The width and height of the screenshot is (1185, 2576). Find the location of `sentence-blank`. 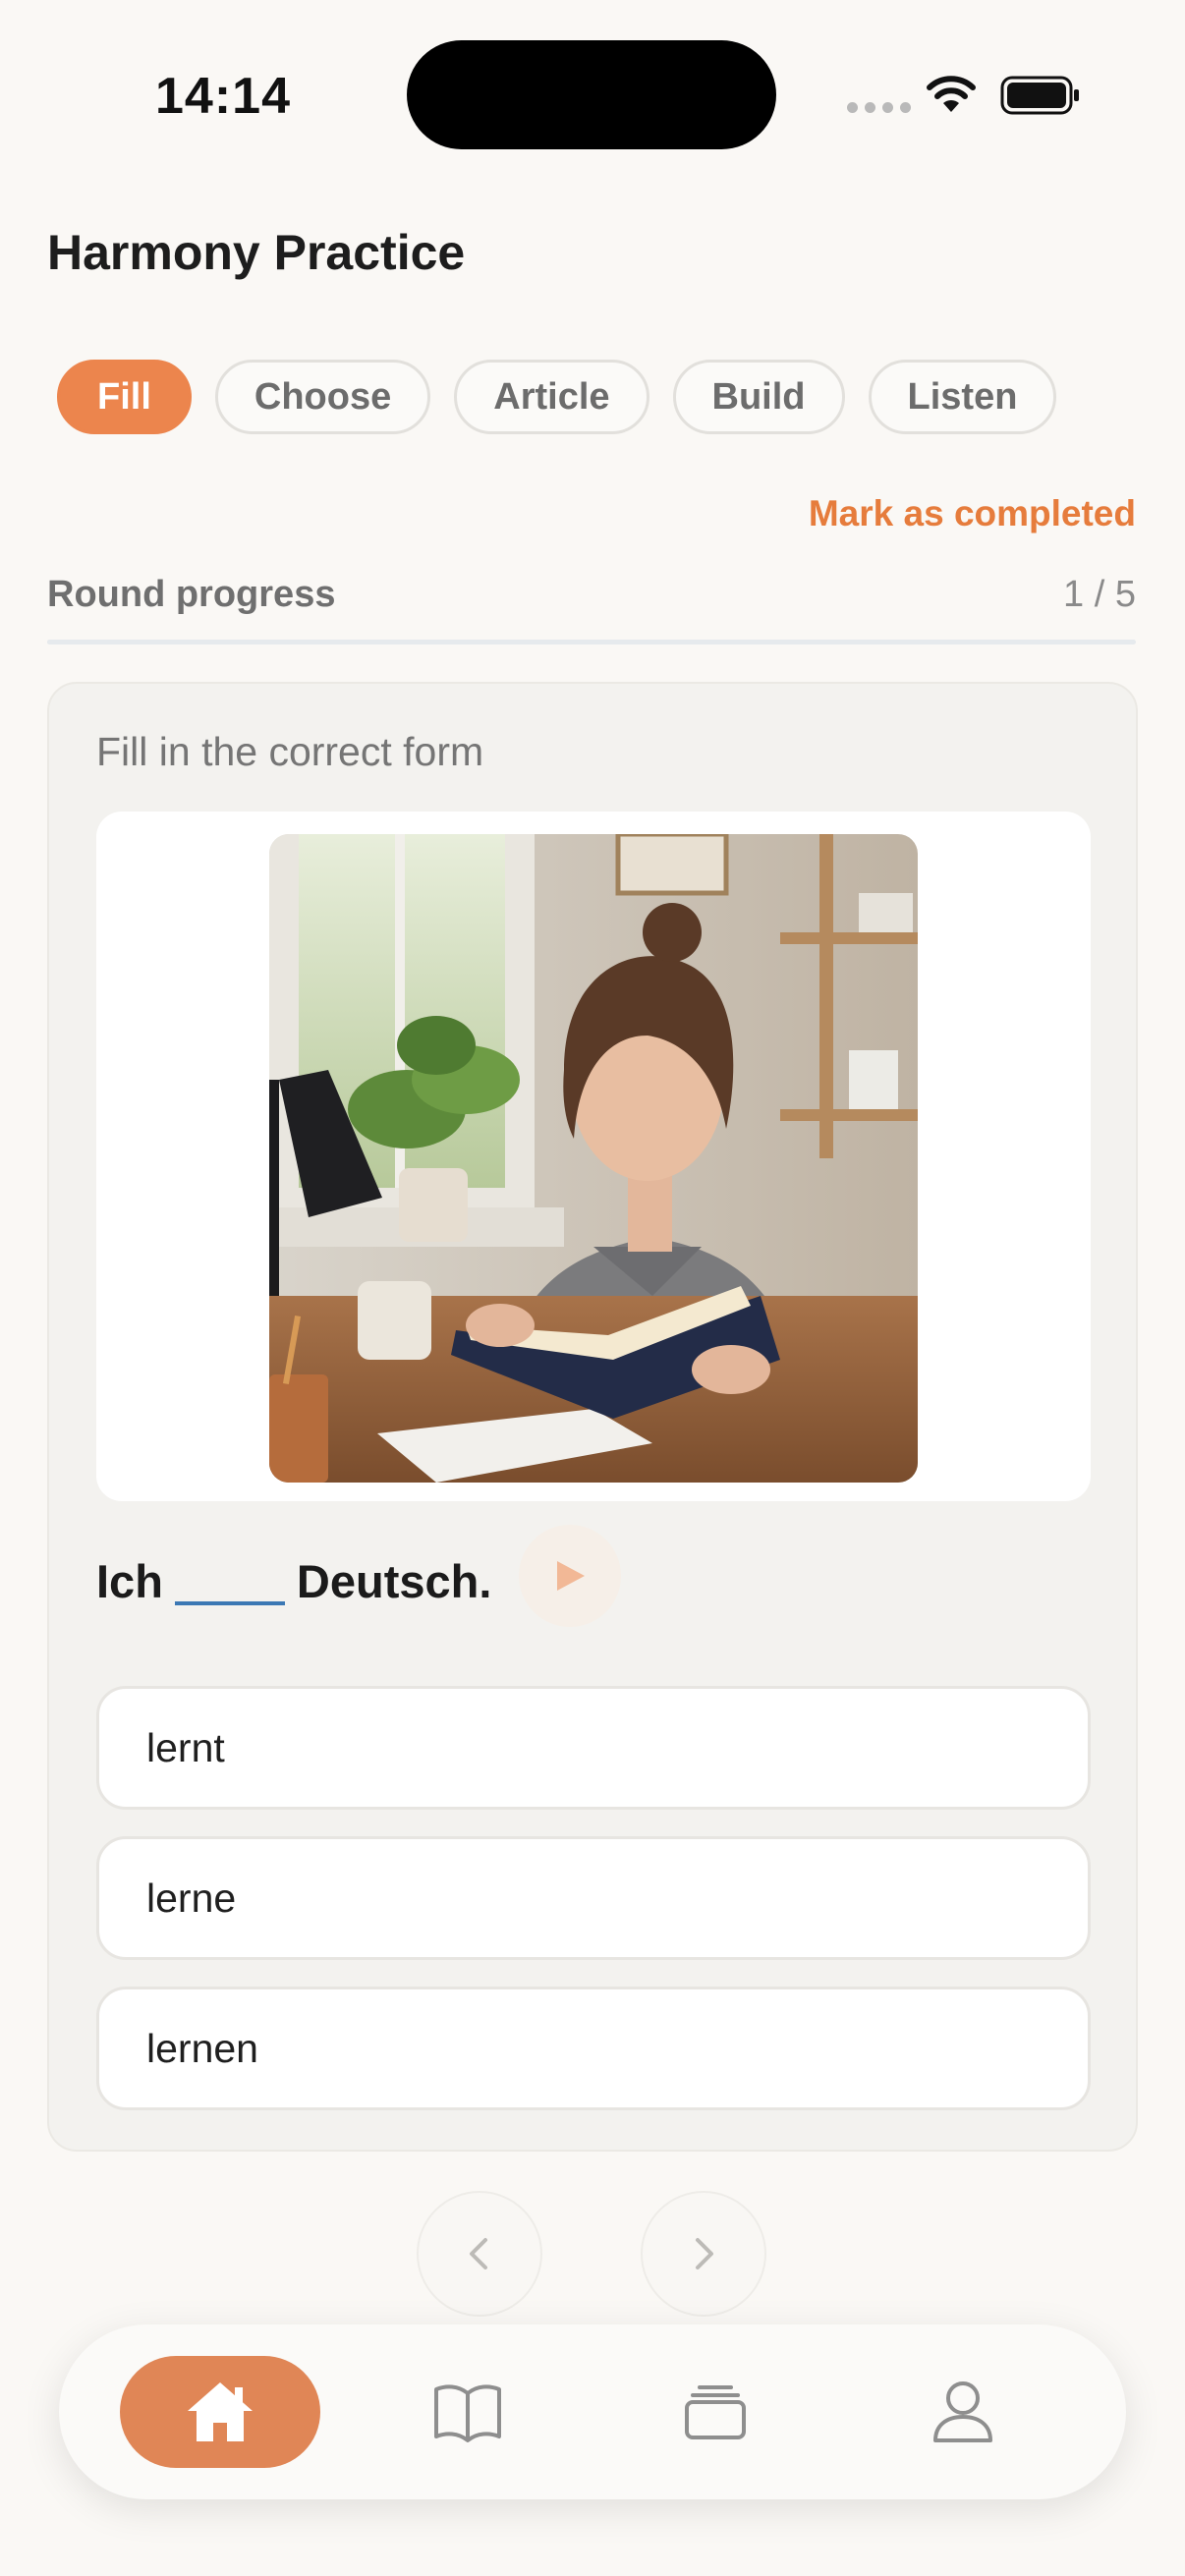

sentence-blank is located at coordinates (230, 1602).